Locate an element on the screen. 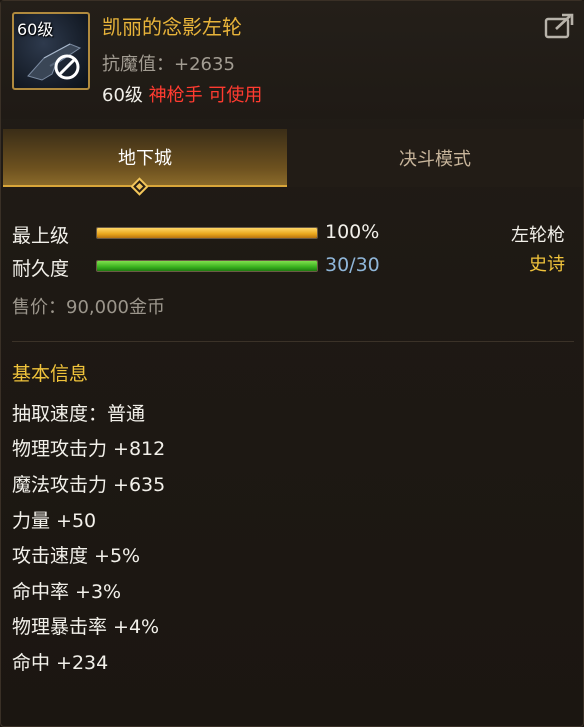 The width and height of the screenshot is (584, 727). requirement: 60级 神枪手 可使用 is located at coordinates (182, 94).